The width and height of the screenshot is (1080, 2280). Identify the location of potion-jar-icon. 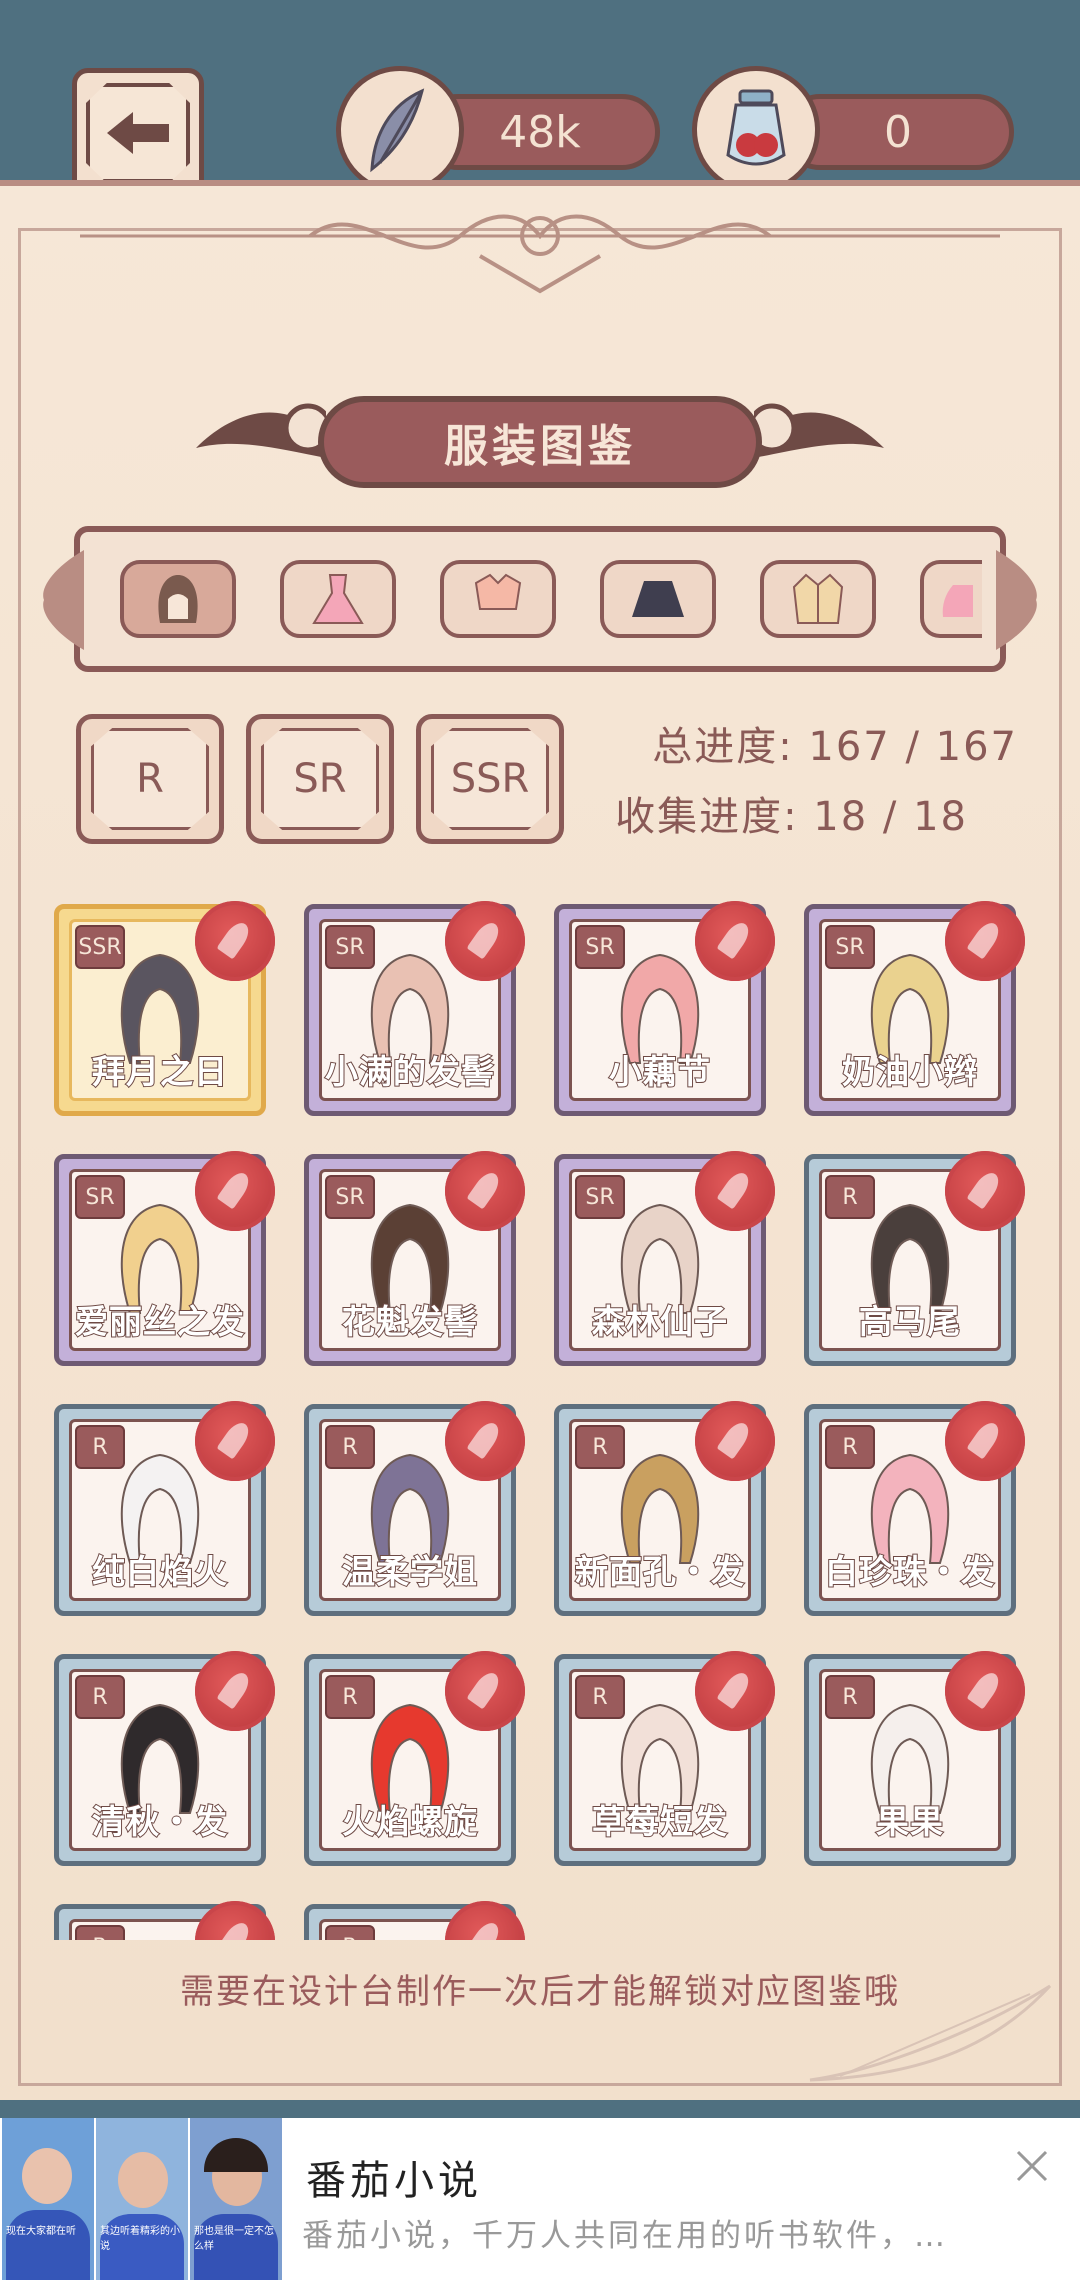
(756, 130).